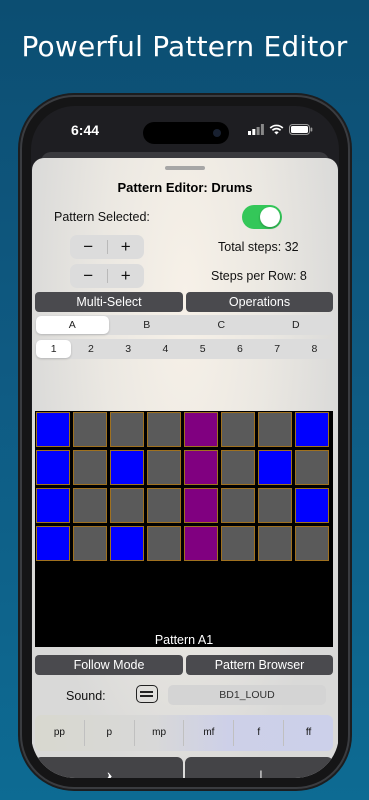 Image resolution: width=369 pixels, height=800 pixels. What do you see at coordinates (59, 733) in the screenshot?
I see `dynamic-pp: pp` at bounding box center [59, 733].